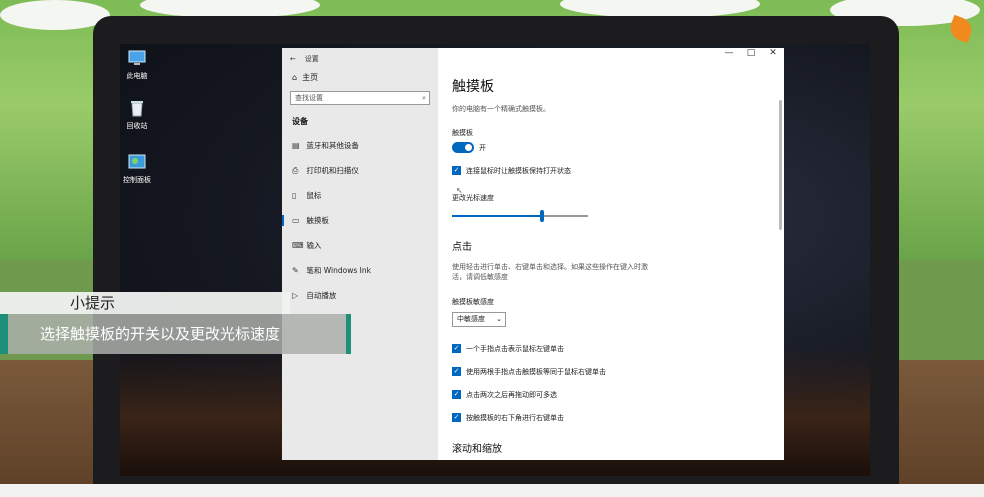  I want to click on sidebar-item-label: 输入, so click(314, 245).